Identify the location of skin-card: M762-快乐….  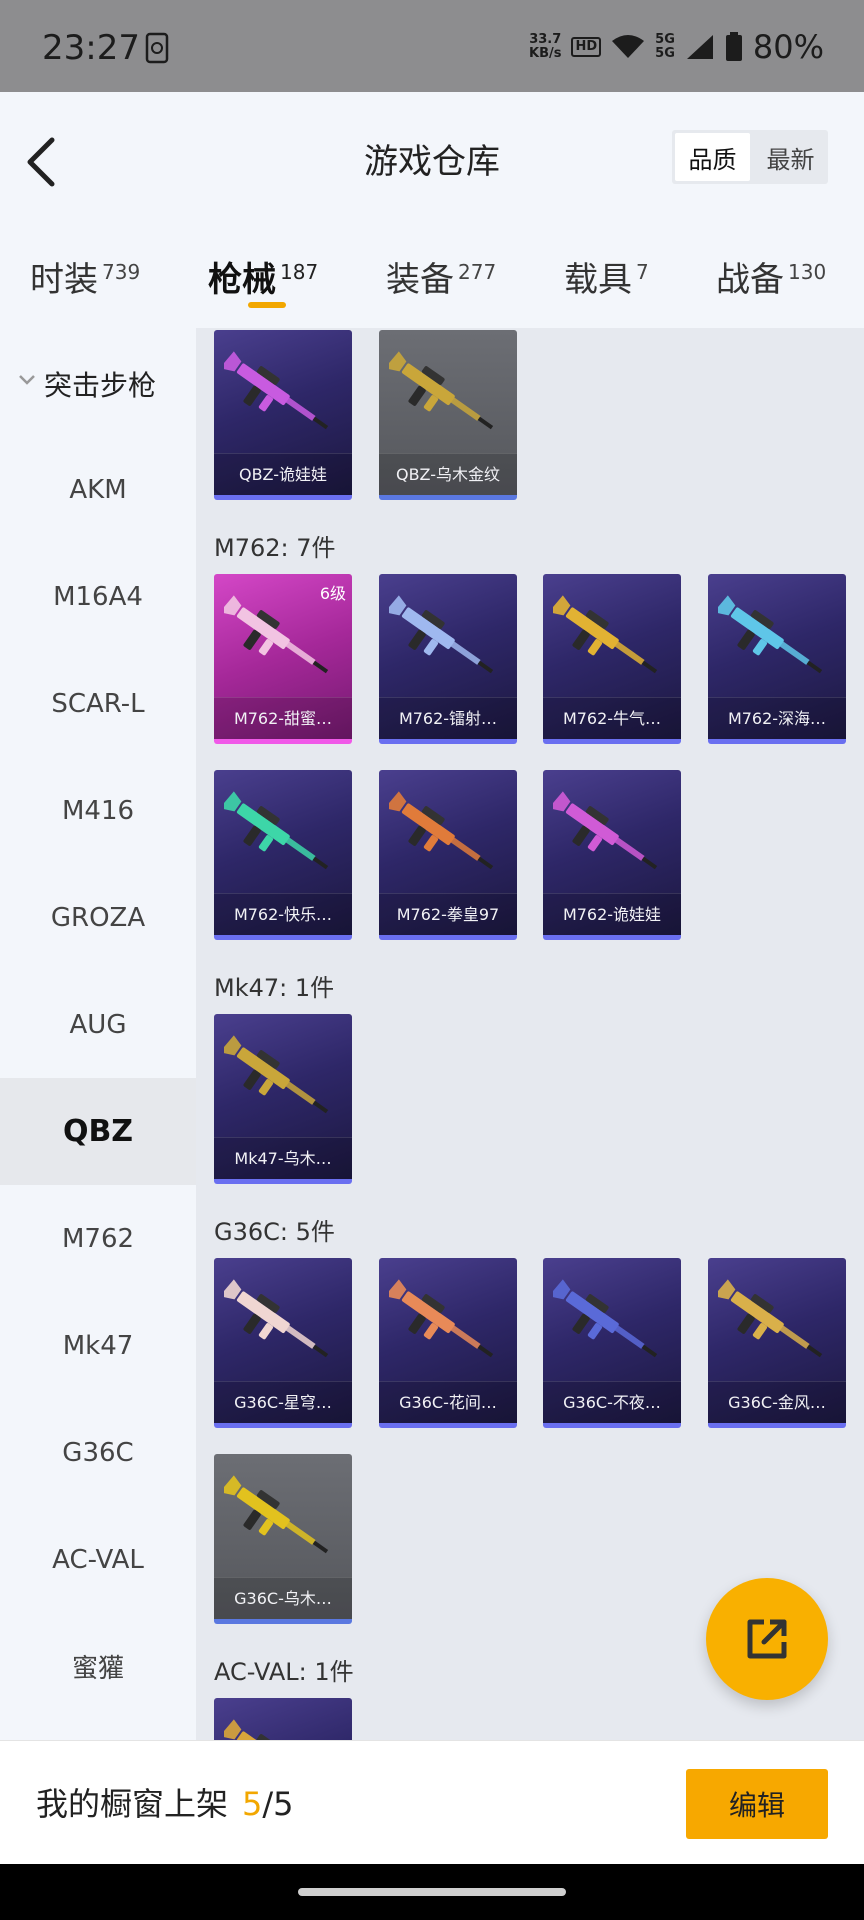
(283, 855).